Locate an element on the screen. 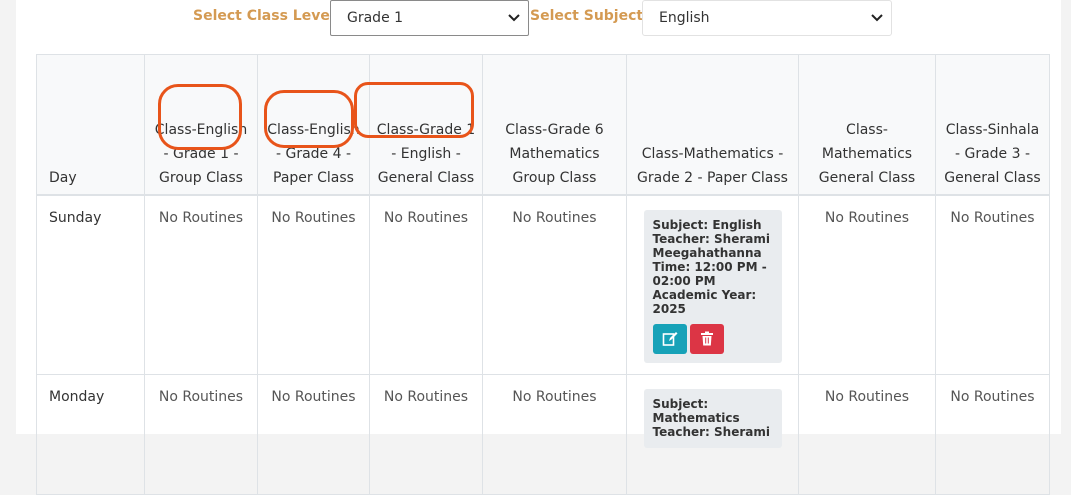  column-header-class: Class-Grade 1 - English - General Class is located at coordinates (426, 125).